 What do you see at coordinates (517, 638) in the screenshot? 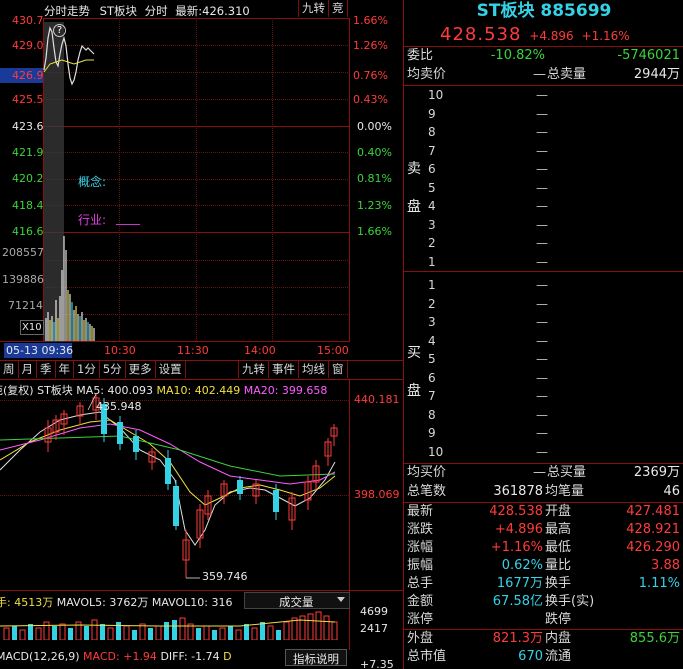
I see `stat-value: 821.3万` at bounding box center [517, 638].